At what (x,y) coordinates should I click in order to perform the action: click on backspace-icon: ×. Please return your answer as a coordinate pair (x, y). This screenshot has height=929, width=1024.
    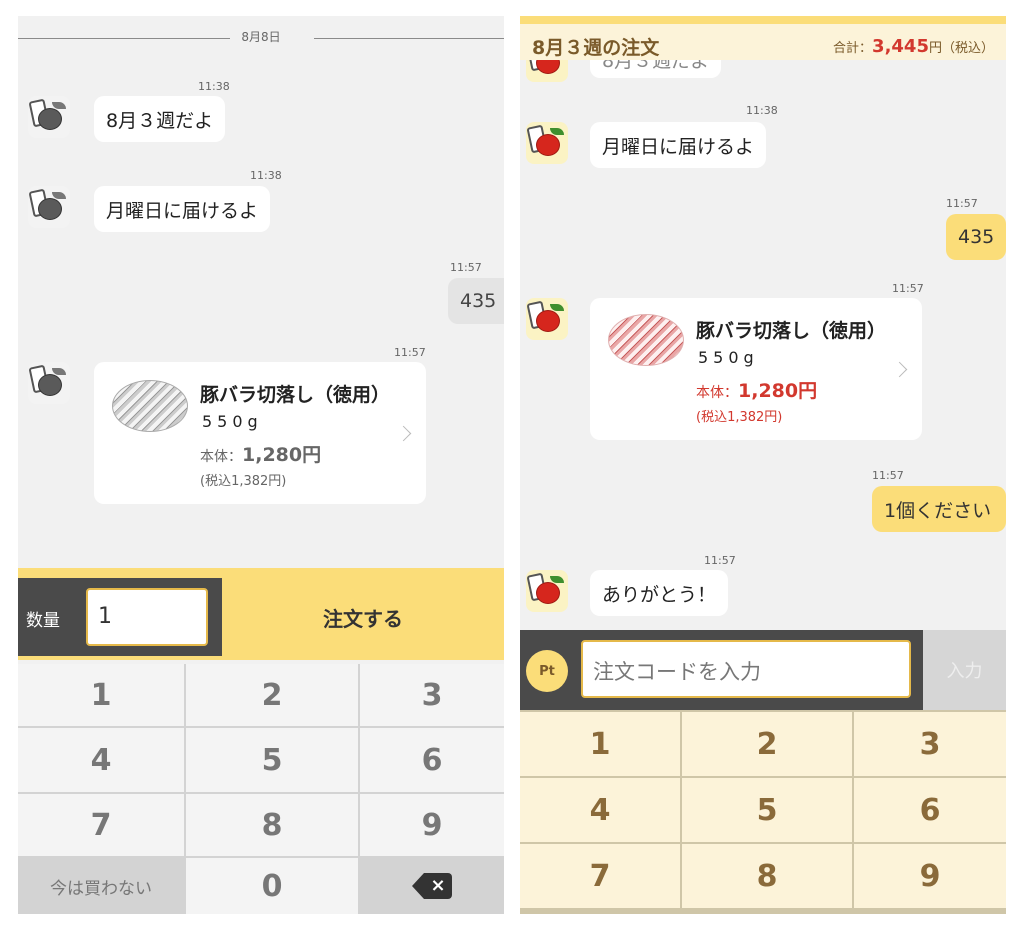
    Looking at the image, I should click on (432, 886).